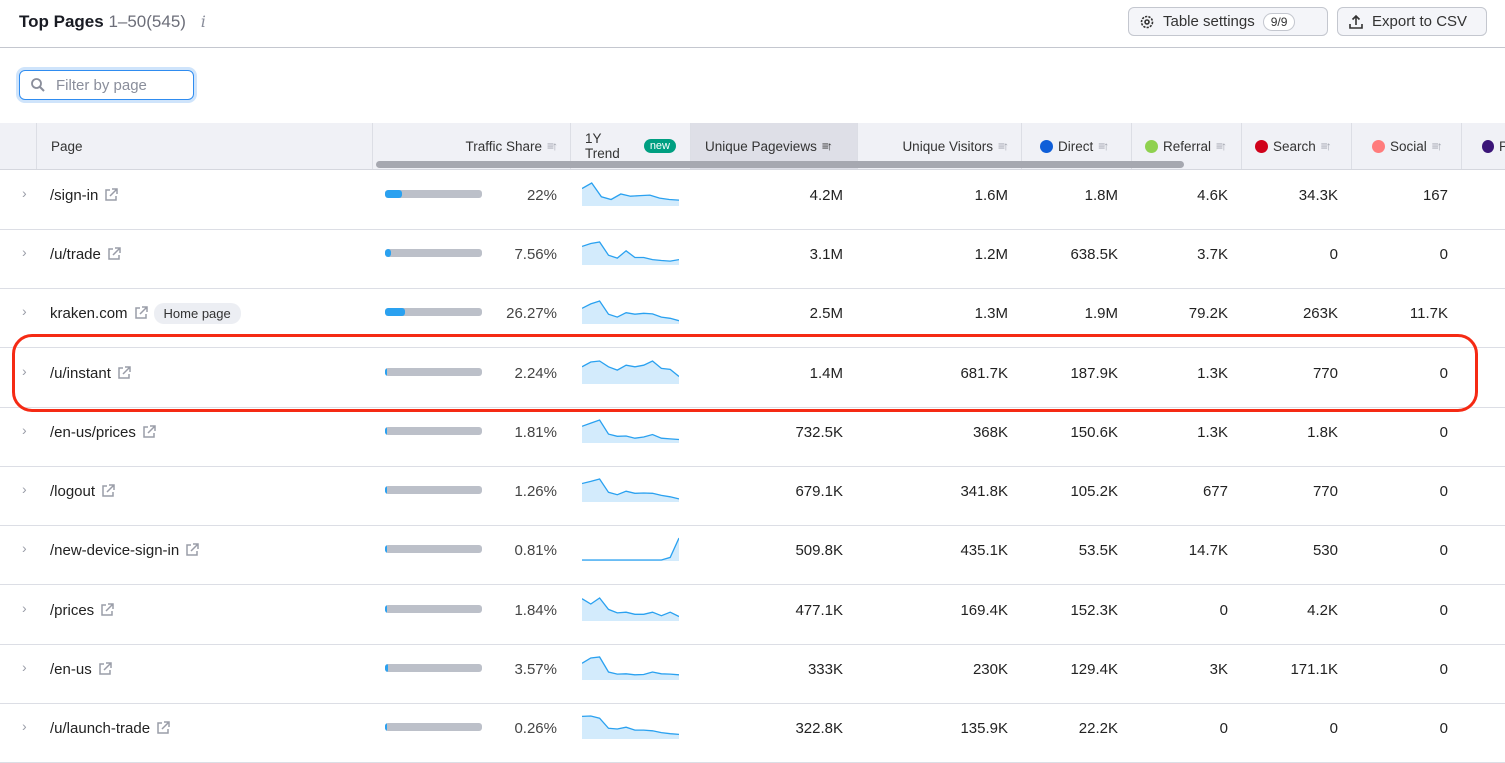 Image resolution: width=1505 pixels, height=763 pixels. What do you see at coordinates (819, 728) in the screenshot?
I see `unique-pageviews-cell: 322.8K` at bounding box center [819, 728].